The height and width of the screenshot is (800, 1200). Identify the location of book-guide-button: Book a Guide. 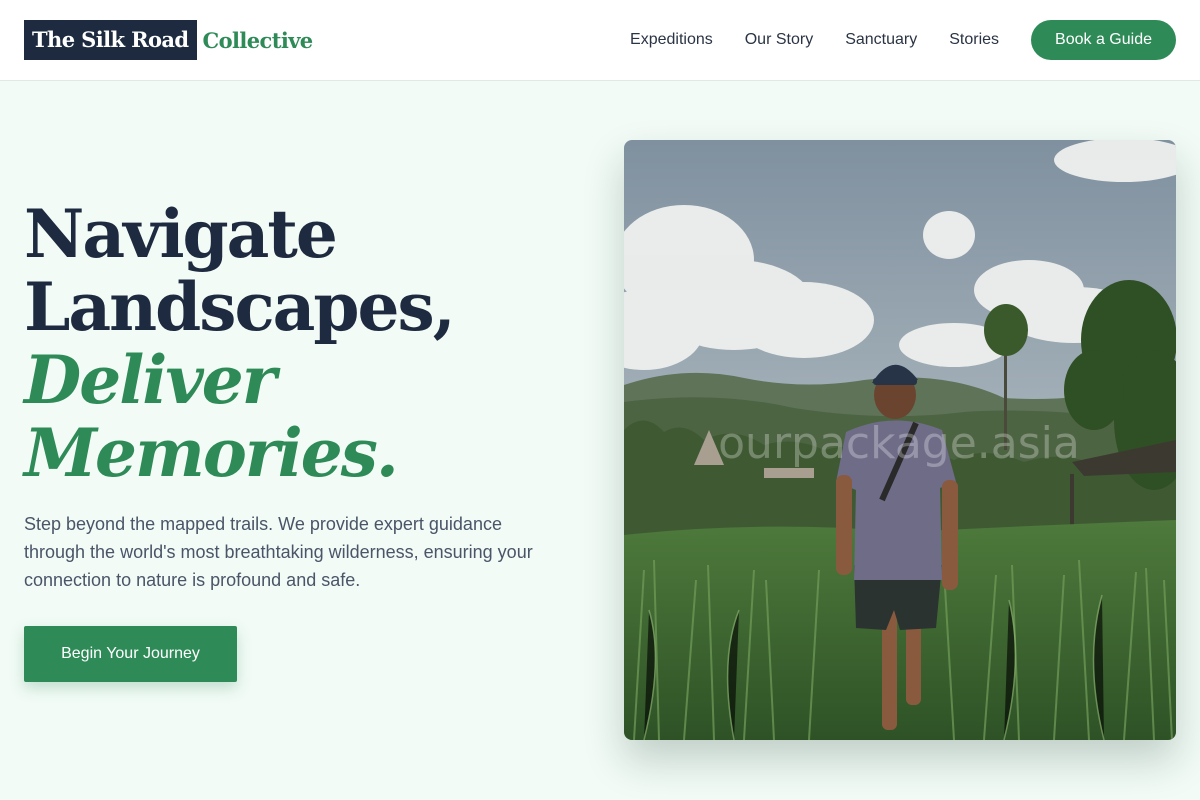
(1103, 40).